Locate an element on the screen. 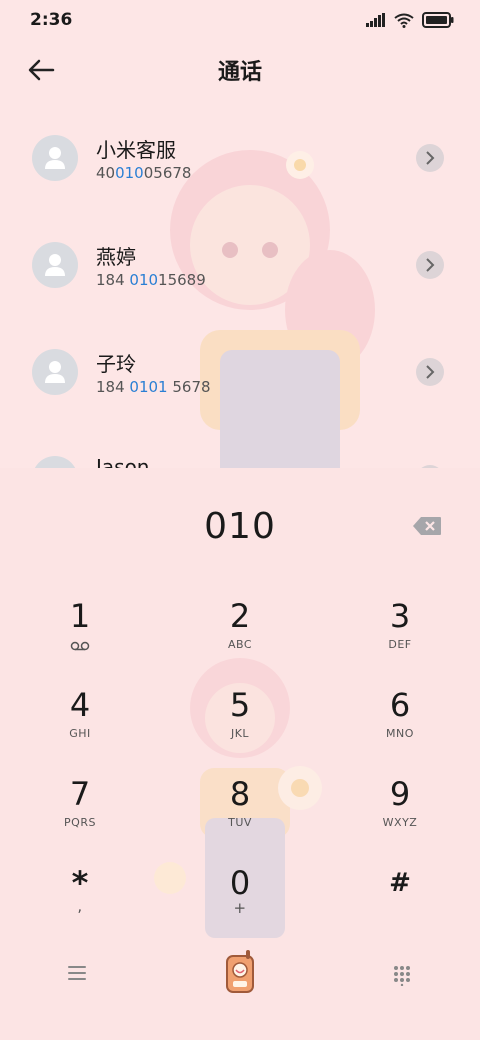 Image resolution: width=480 pixels, height=1040 pixels. key-digit: 5 is located at coordinates (240, 705).